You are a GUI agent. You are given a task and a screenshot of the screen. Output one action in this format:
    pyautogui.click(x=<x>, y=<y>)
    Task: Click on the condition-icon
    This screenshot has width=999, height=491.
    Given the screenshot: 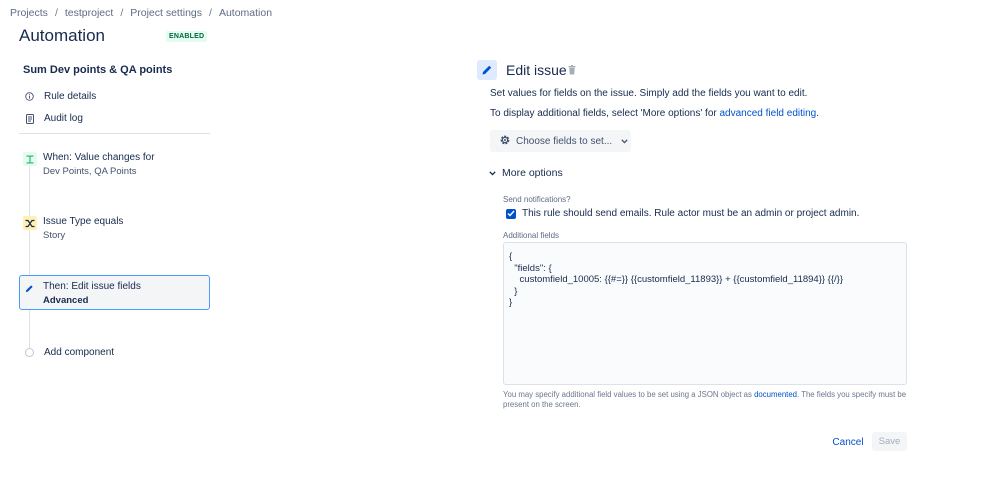 What is the action you would take?
    pyautogui.click(x=30, y=223)
    